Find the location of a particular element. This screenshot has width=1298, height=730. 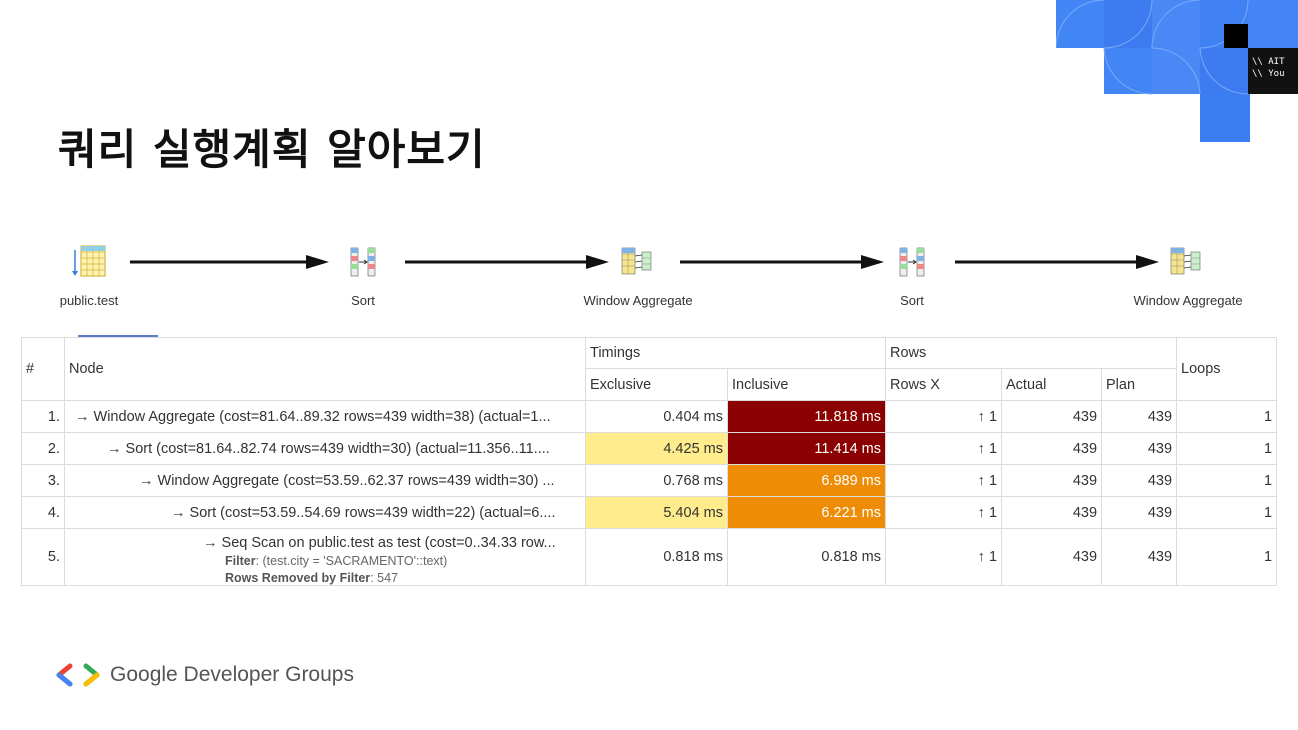

header-actual: Actual is located at coordinates (1052, 384).